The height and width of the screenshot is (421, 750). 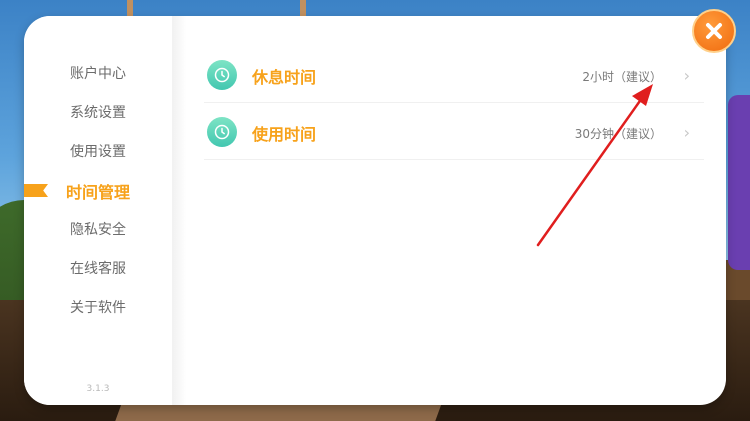 I want to click on sidebar-divider, so click(x=179, y=210).